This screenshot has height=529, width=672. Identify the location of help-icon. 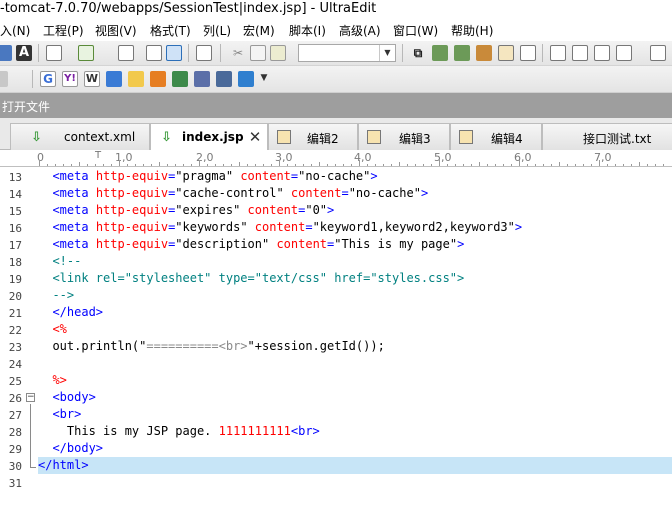
(136, 79).